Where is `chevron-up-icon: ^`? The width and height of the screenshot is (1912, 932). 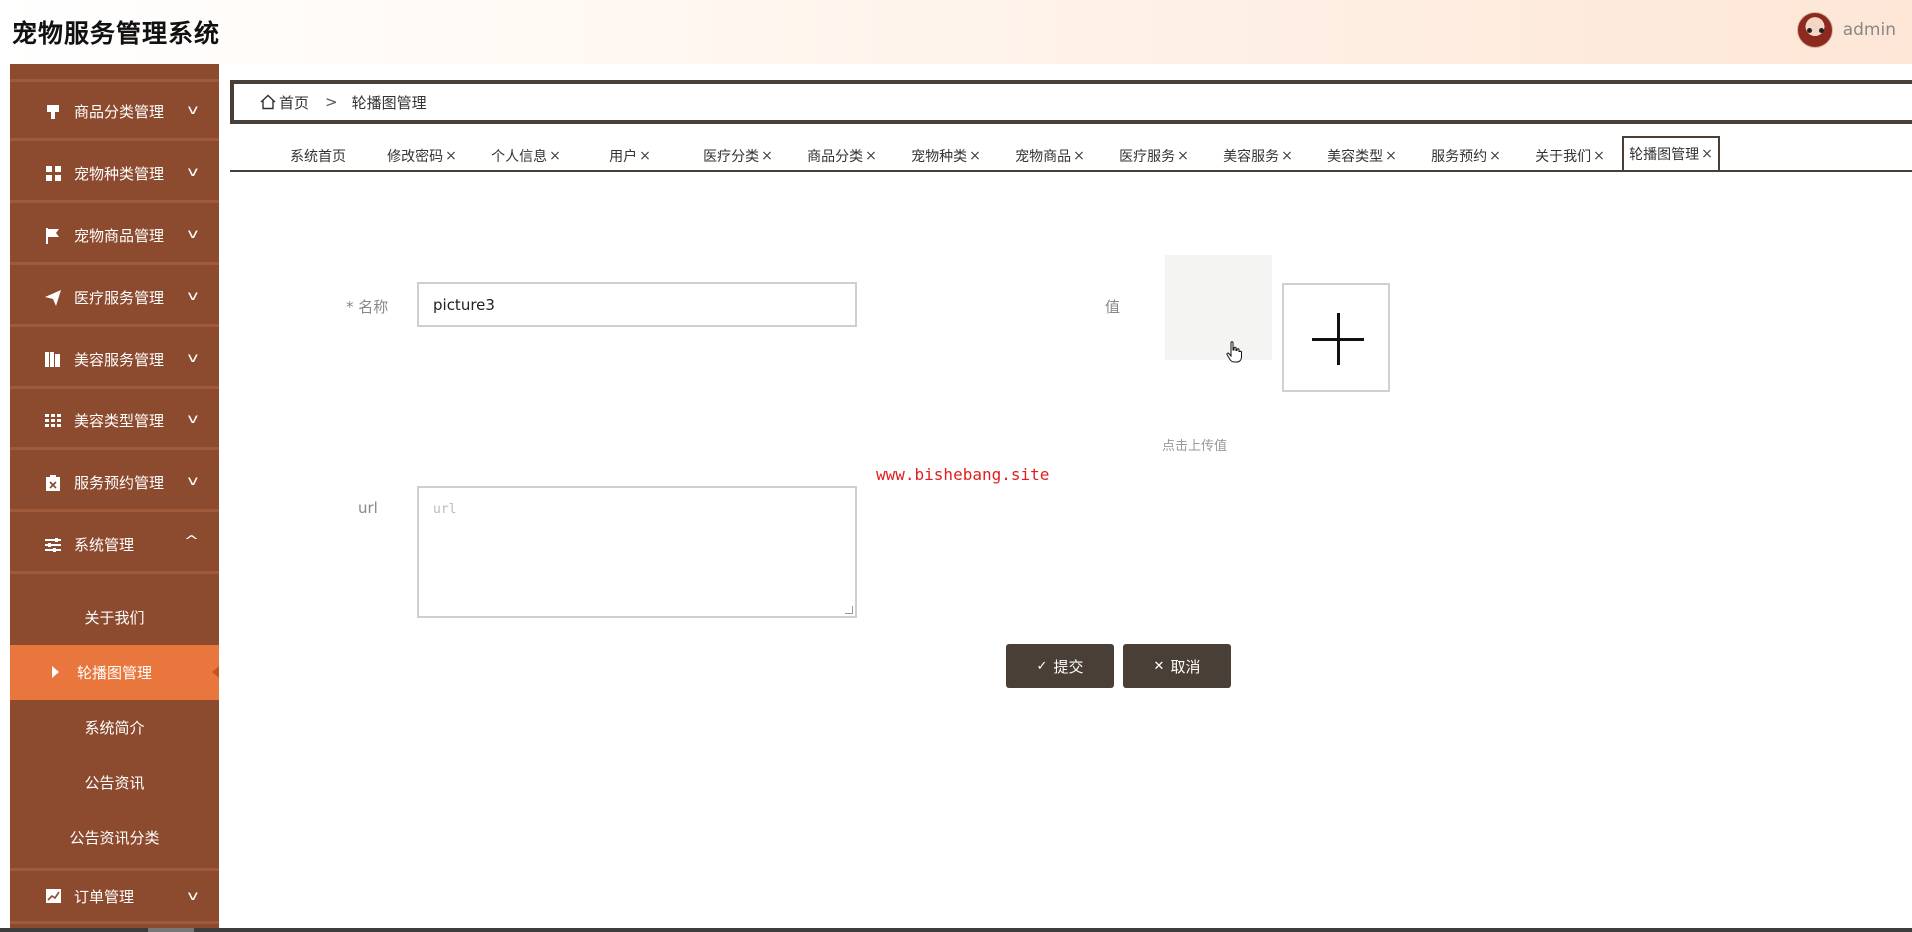
chevron-up-icon: ^ is located at coordinates (191, 541).